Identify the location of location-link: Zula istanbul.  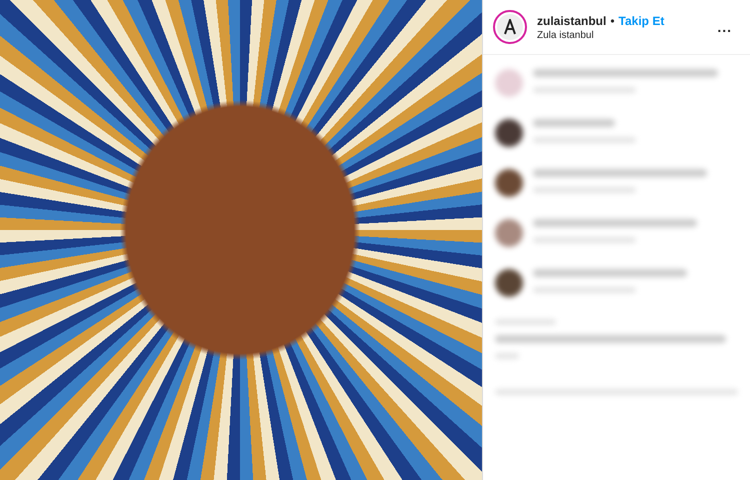
(621, 35).